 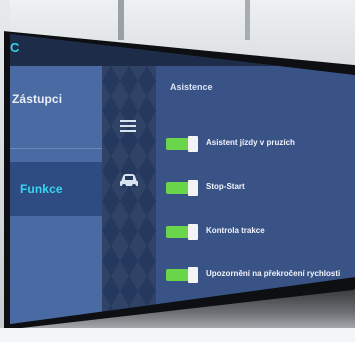 I want to click on setting-label: Asistent jízdy v pruzích, so click(x=250, y=142).